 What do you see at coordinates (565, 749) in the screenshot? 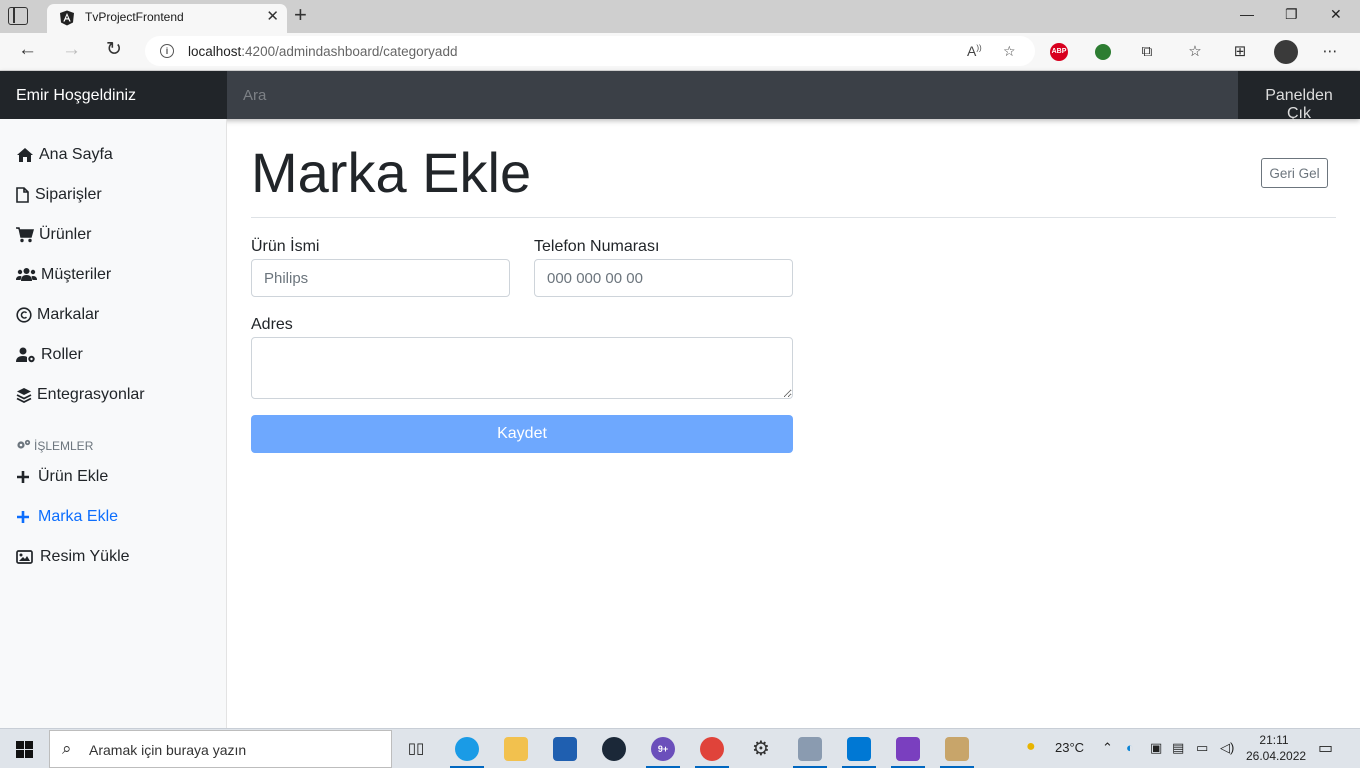
I see `store-icon` at bounding box center [565, 749].